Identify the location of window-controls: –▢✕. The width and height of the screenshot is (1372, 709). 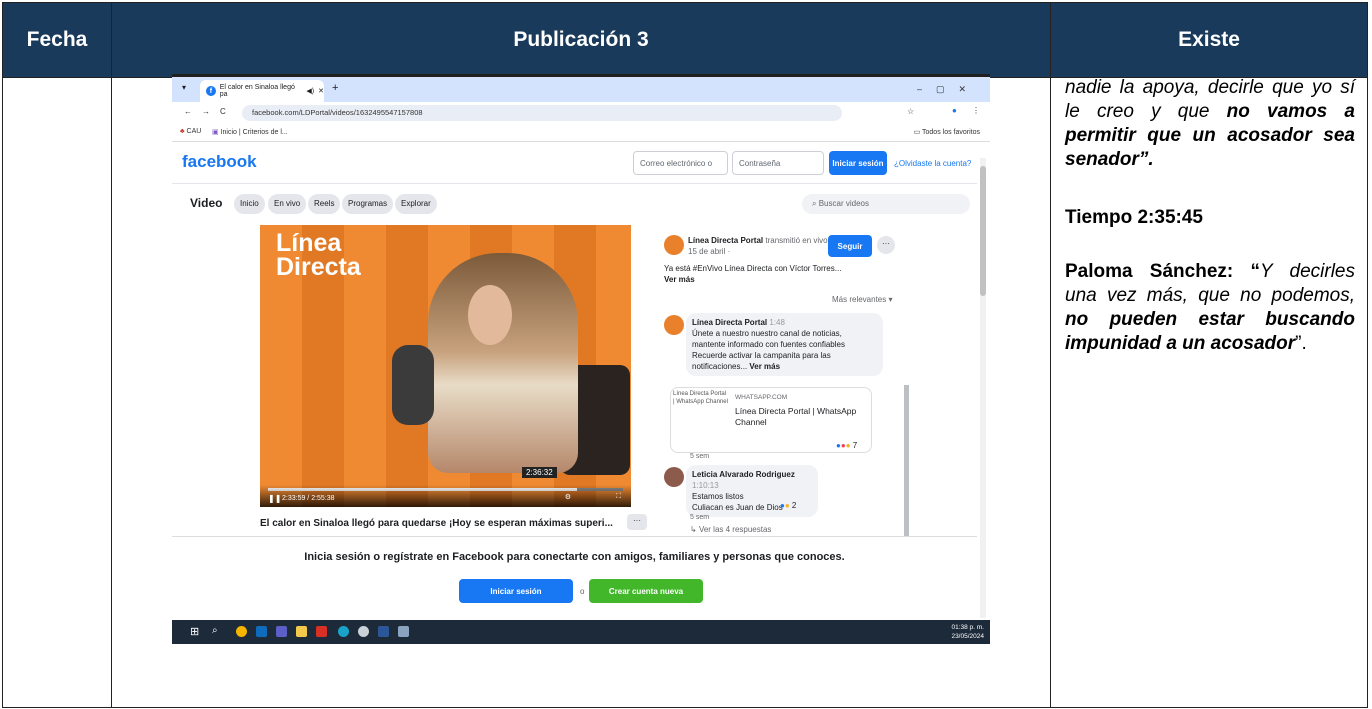
(948, 89).